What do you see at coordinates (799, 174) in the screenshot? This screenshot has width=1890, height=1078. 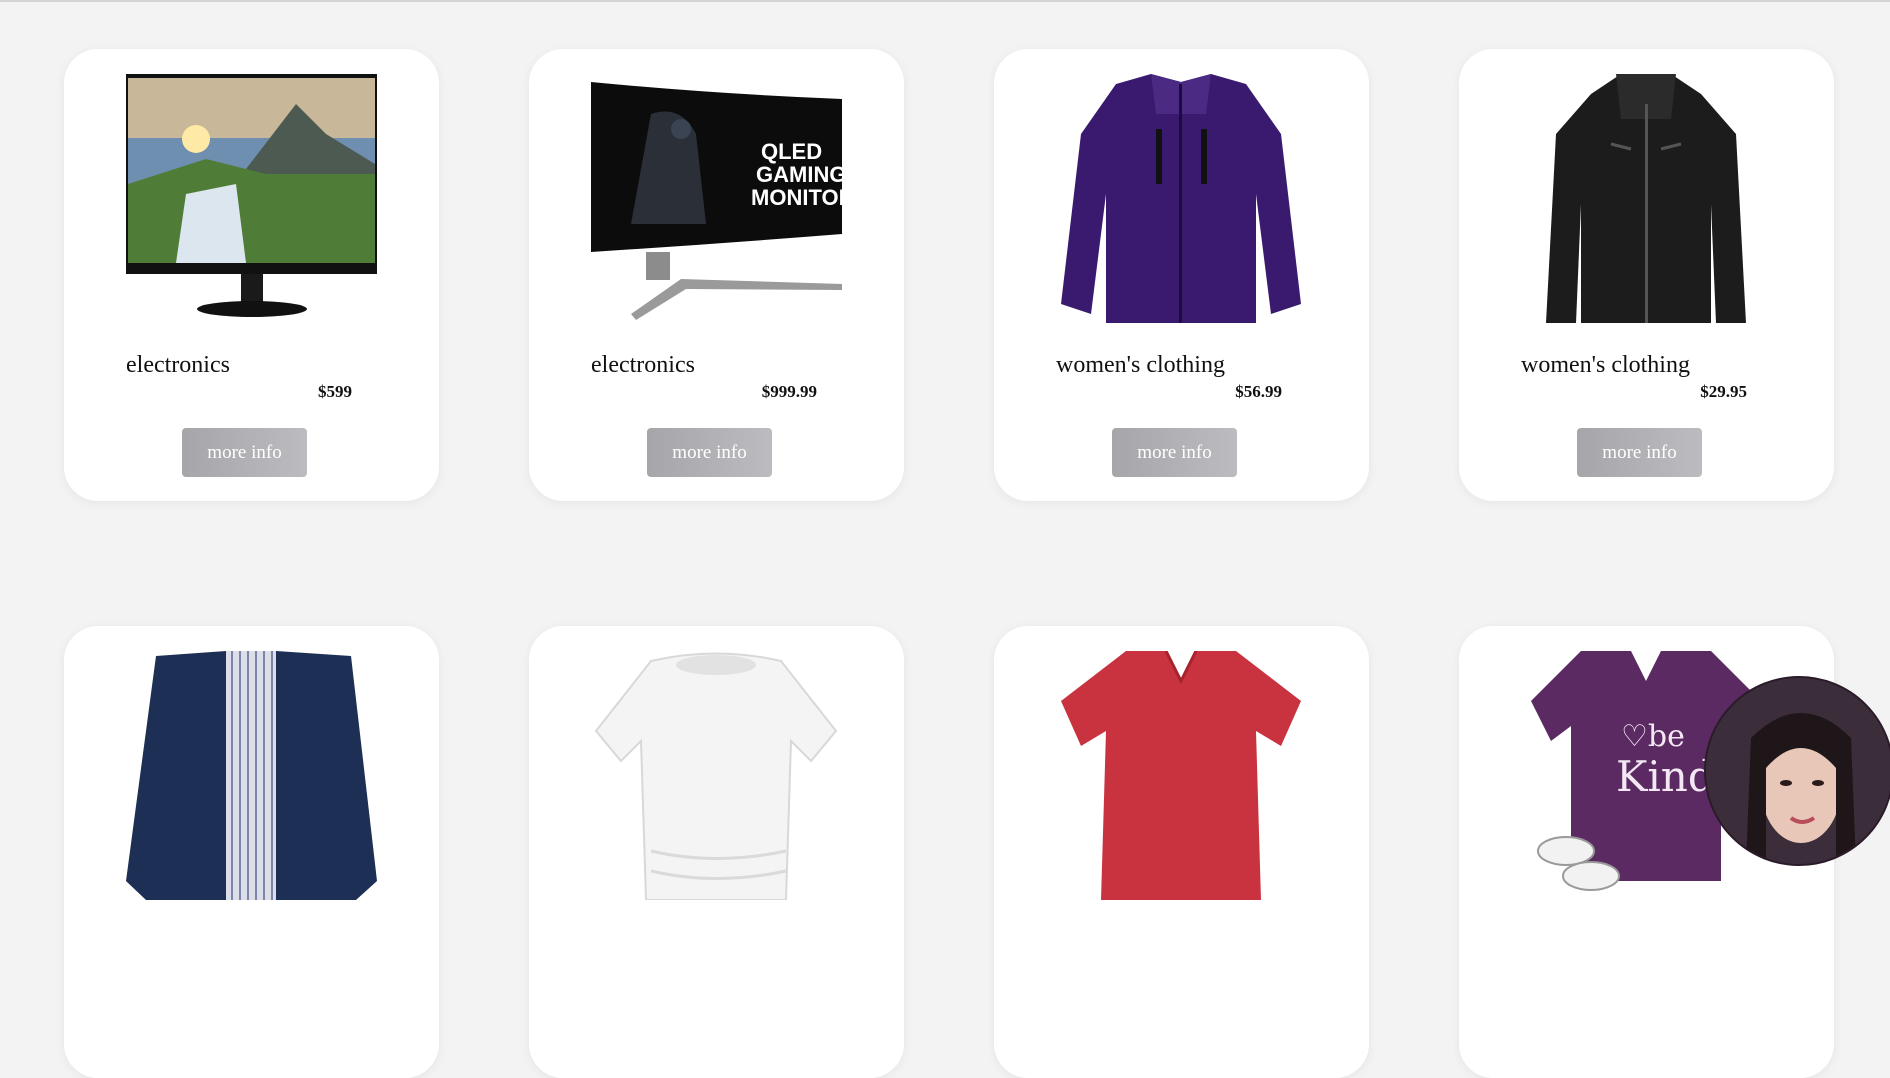 I see `monitor-text-gaming: GAMING` at bounding box center [799, 174].